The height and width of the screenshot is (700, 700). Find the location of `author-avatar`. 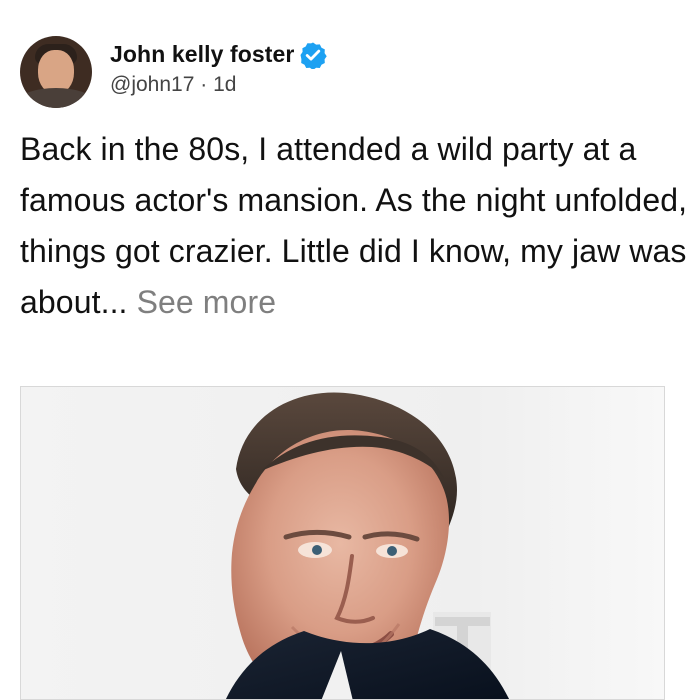

author-avatar is located at coordinates (56, 72).